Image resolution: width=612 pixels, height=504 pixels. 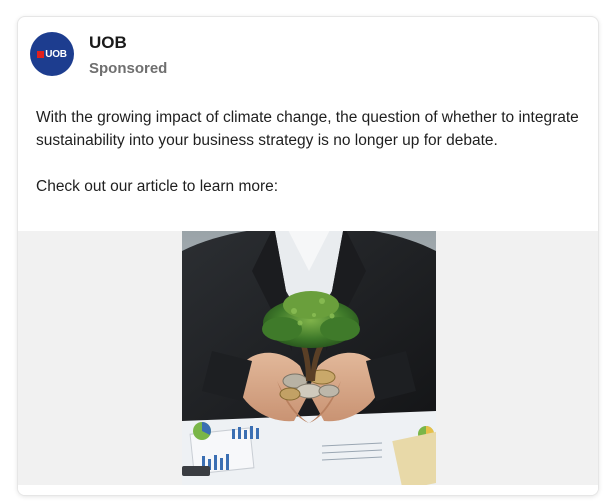 I want to click on sponsored-label: Sponsored, so click(x=128, y=68).